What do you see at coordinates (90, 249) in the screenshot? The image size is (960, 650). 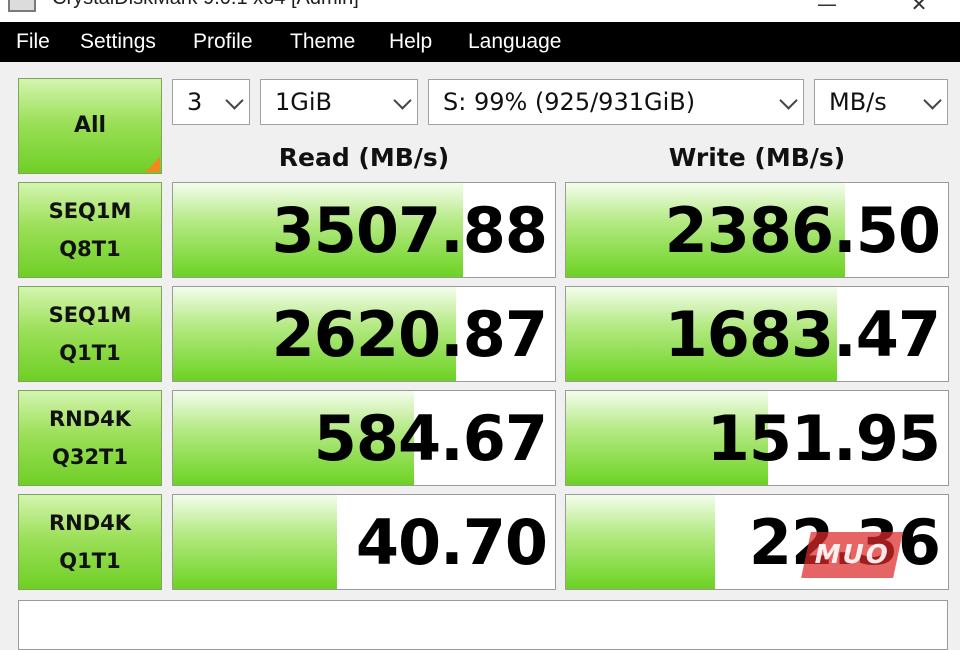 I see `test-params: Q8T1` at bounding box center [90, 249].